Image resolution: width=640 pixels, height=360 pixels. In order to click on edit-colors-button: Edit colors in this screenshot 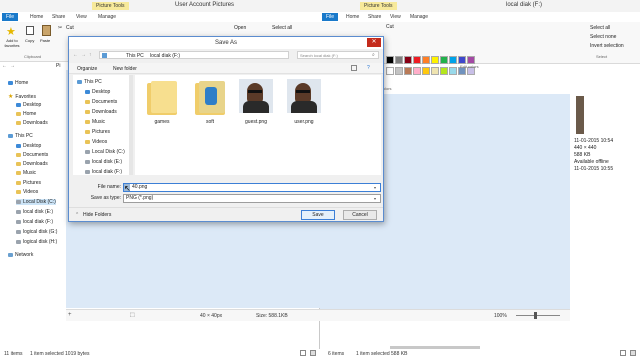, I will do `click(469, 66)`.